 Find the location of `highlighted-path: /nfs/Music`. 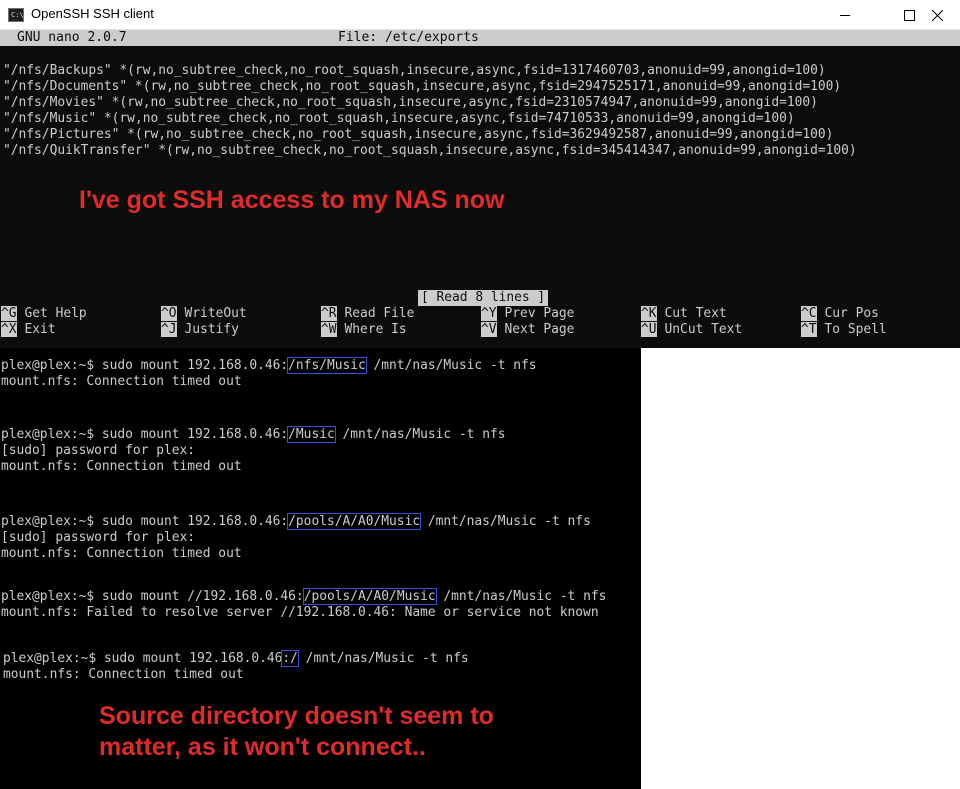

highlighted-path: /nfs/Music is located at coordinates (327, 365).